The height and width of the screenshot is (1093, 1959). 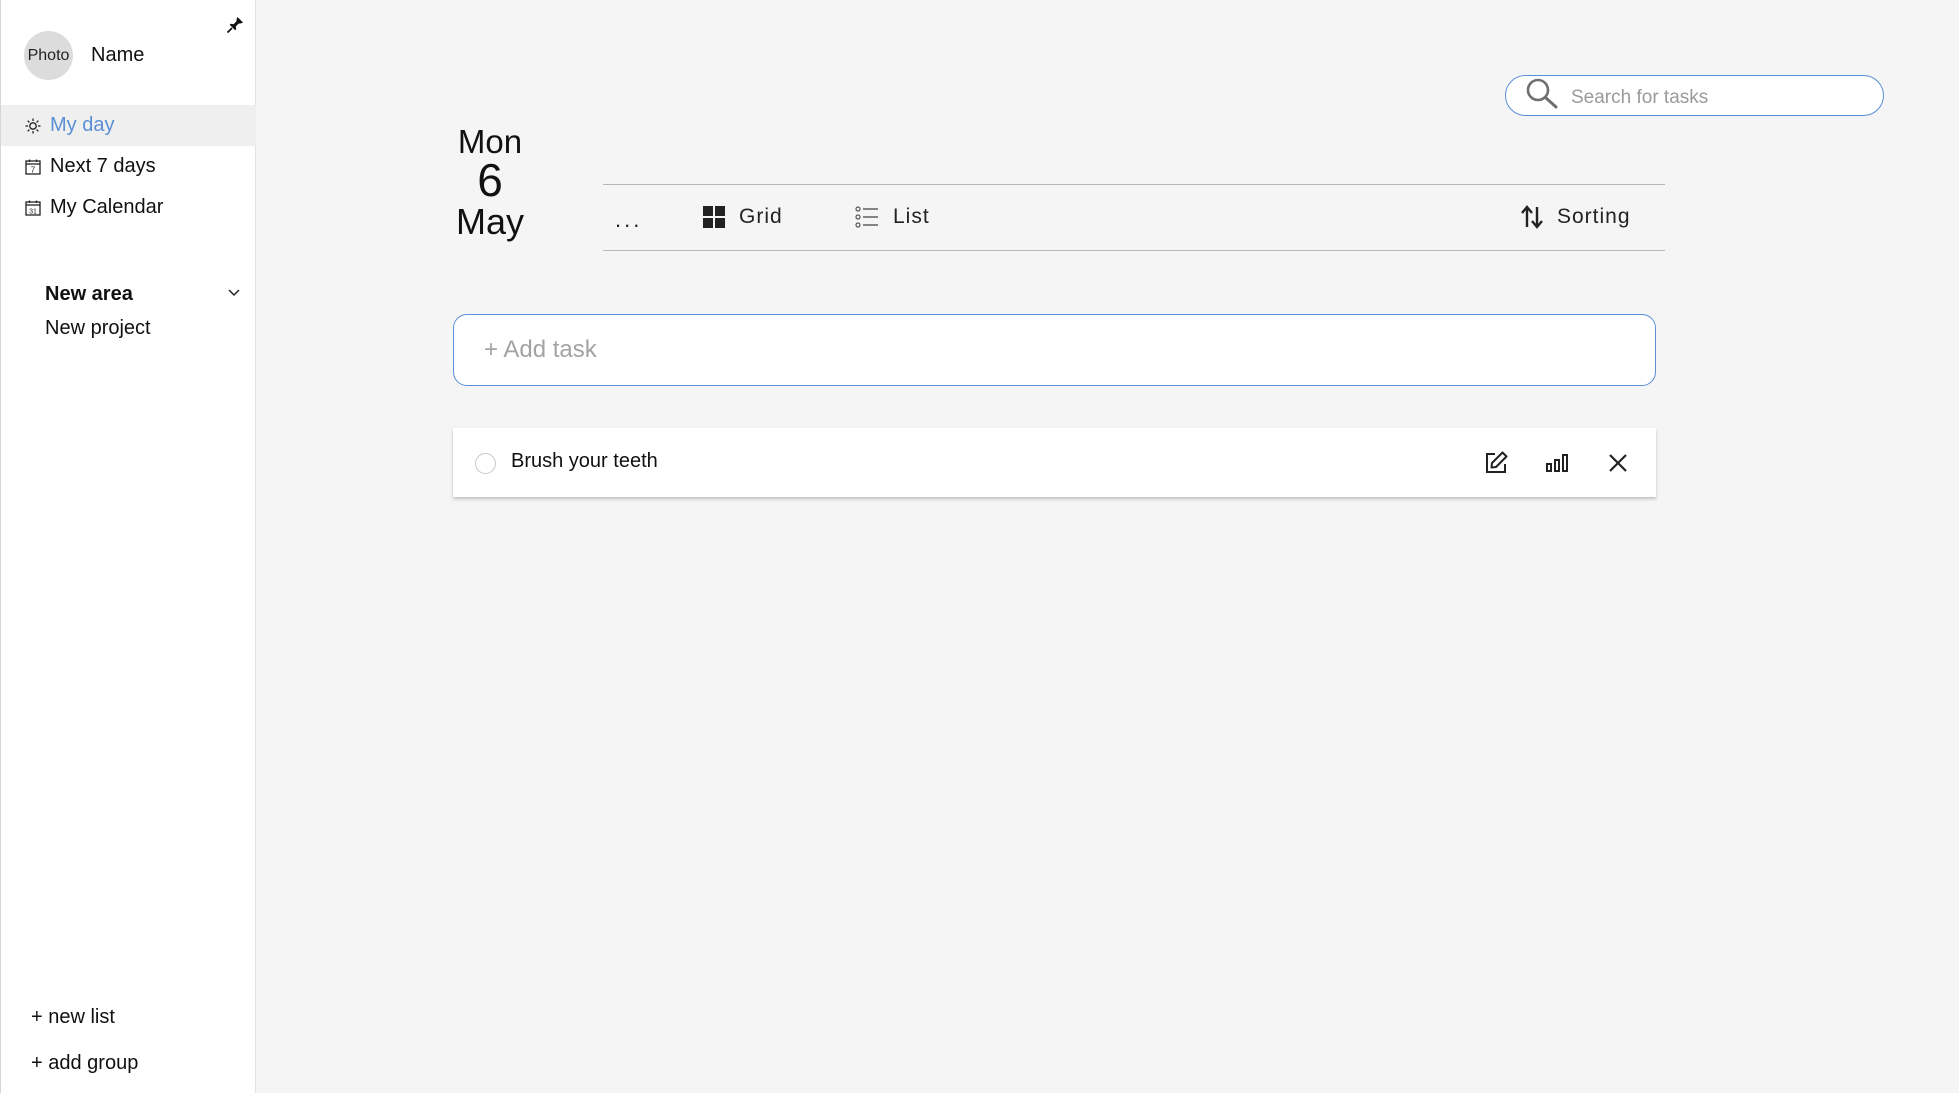 I want to click on grid-view-button: Grid, so click(x=743, y=217).